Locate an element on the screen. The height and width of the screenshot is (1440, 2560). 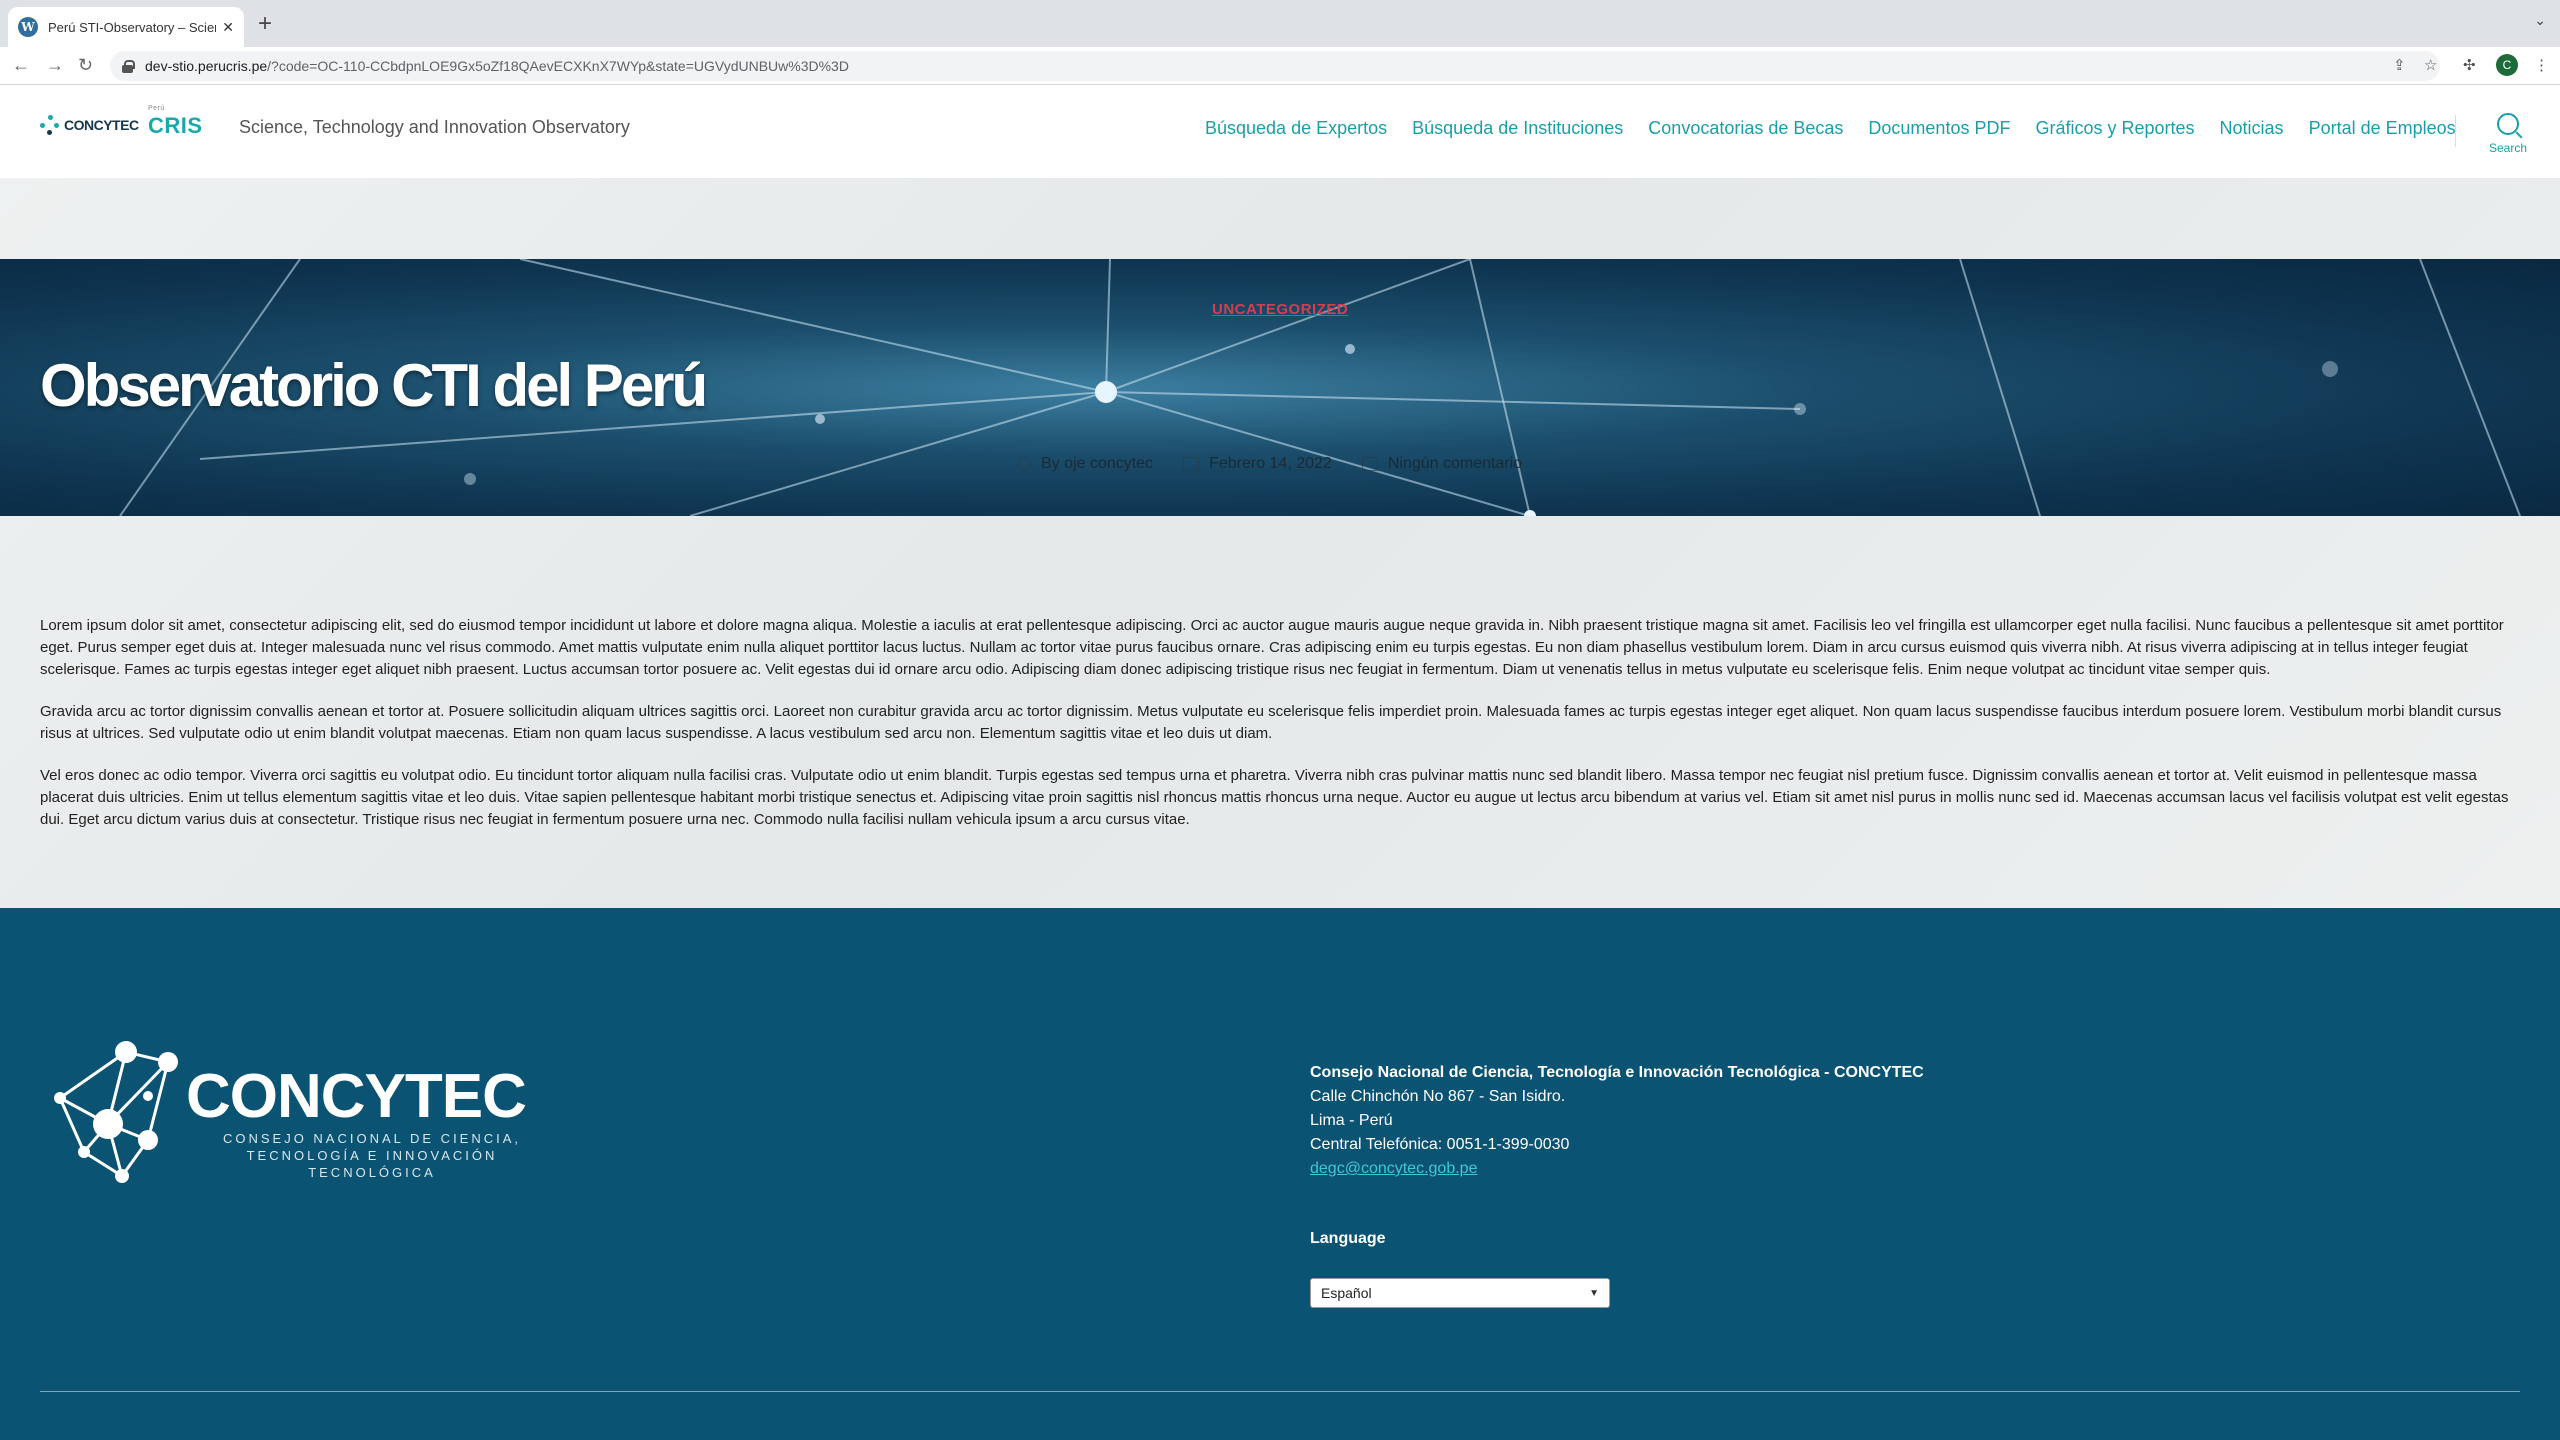
language-select: Español ▼ is located at coordinates (1460, 1293).